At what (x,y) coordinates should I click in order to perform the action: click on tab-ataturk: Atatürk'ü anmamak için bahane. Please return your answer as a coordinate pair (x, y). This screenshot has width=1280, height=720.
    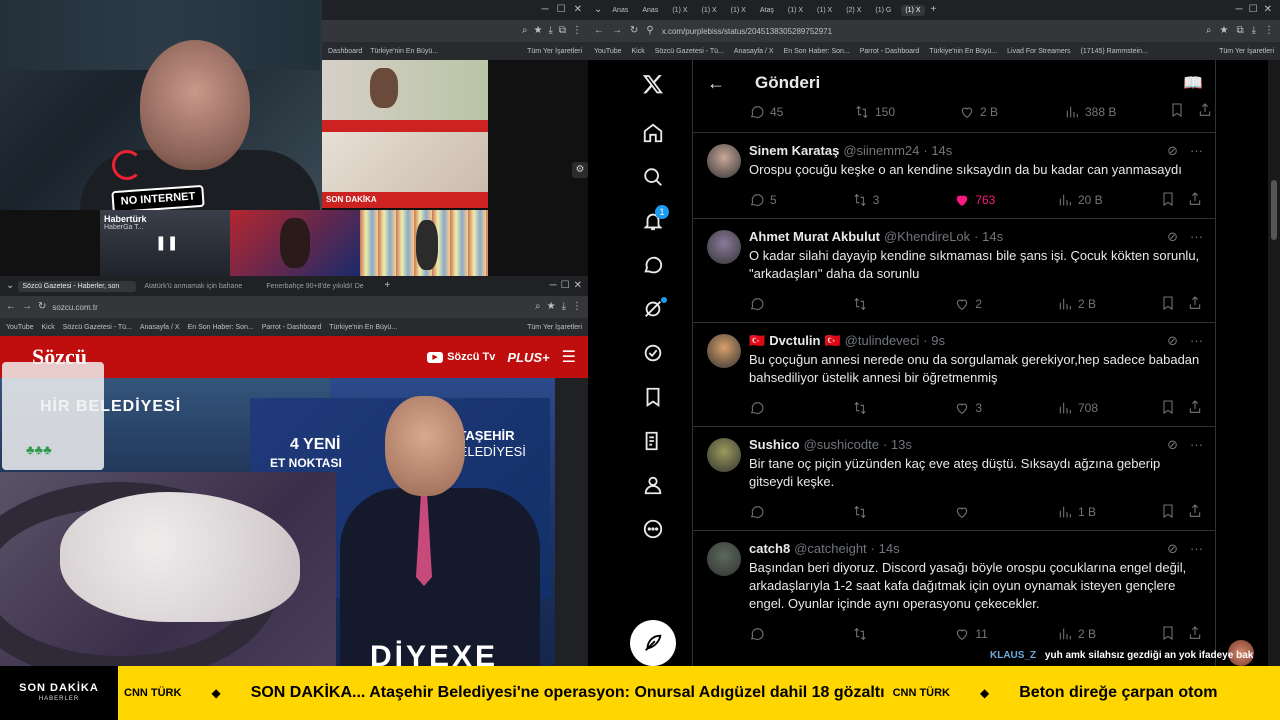
    Looking at the image, I should click on (199, 286).